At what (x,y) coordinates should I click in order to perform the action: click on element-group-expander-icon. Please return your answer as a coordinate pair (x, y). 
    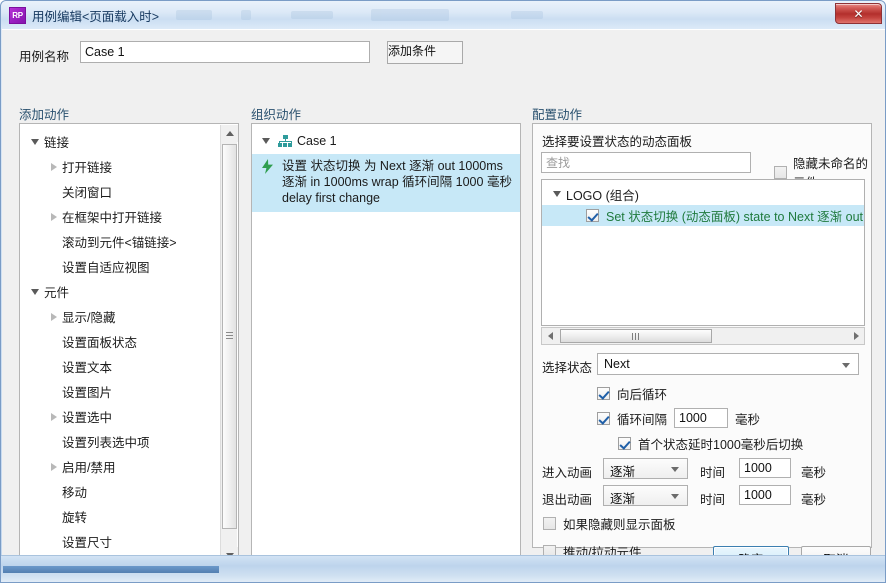
    Looking at the image, I should click on (558, 194).